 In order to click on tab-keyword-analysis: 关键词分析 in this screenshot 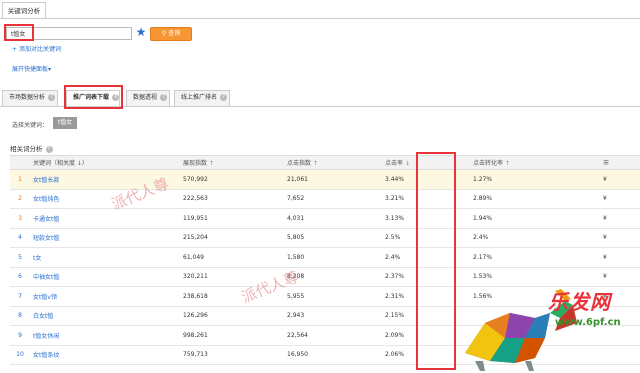, I will do `click(24, 10)`.